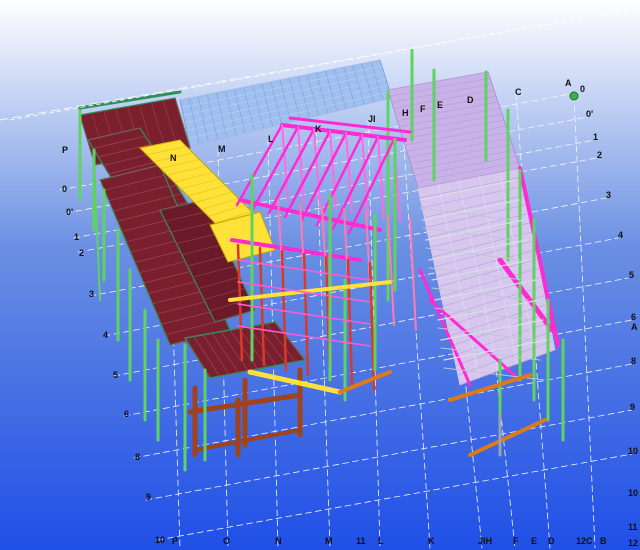  Describe the element at coordinates (81, 253) in the screenshot. I see `grid-label-left: 2` at that location.